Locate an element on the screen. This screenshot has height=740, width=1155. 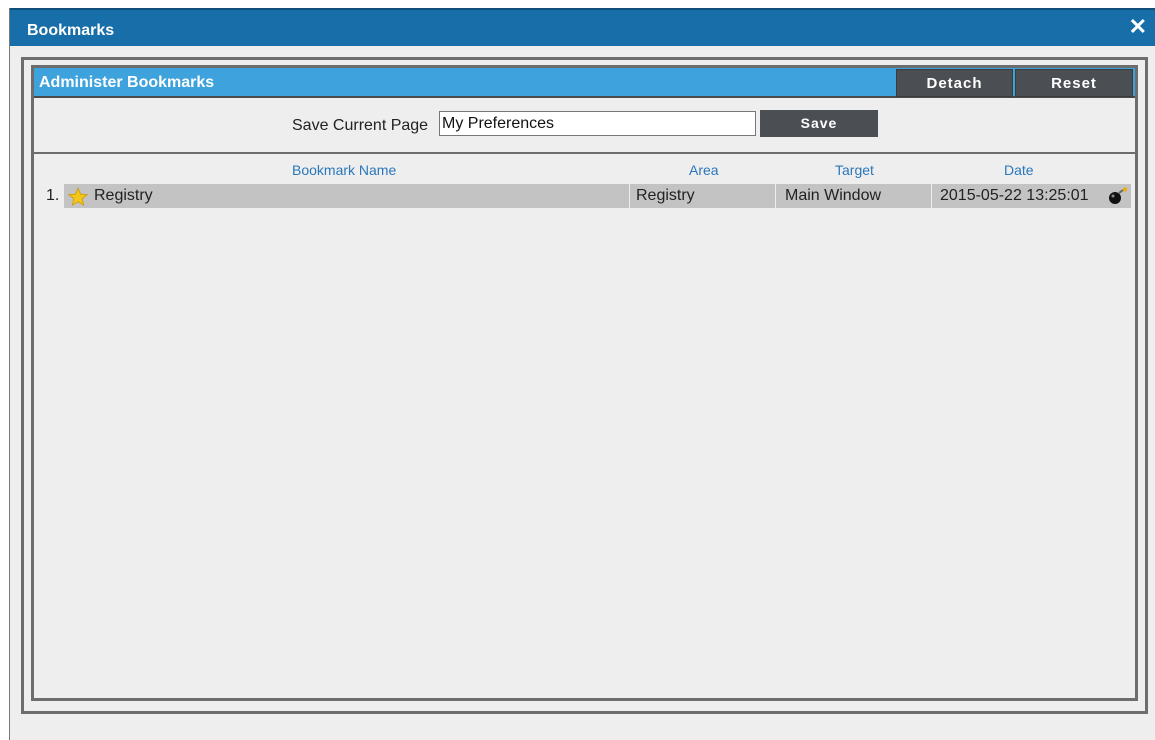
date-cell: 2015-05-22 13:25:01 is located at coordinates (1031, 196).